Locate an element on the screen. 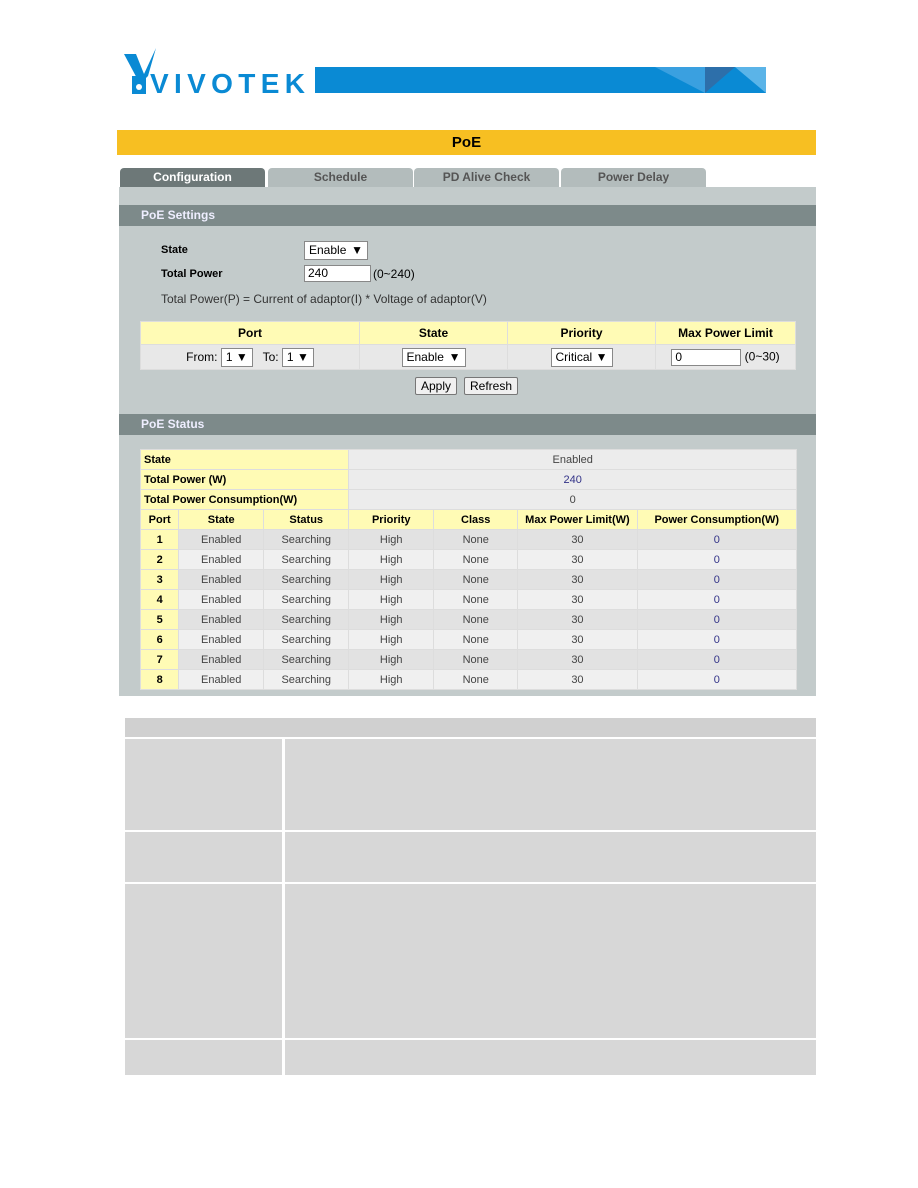  column-header: Priority is located at coordinates (391, 519).